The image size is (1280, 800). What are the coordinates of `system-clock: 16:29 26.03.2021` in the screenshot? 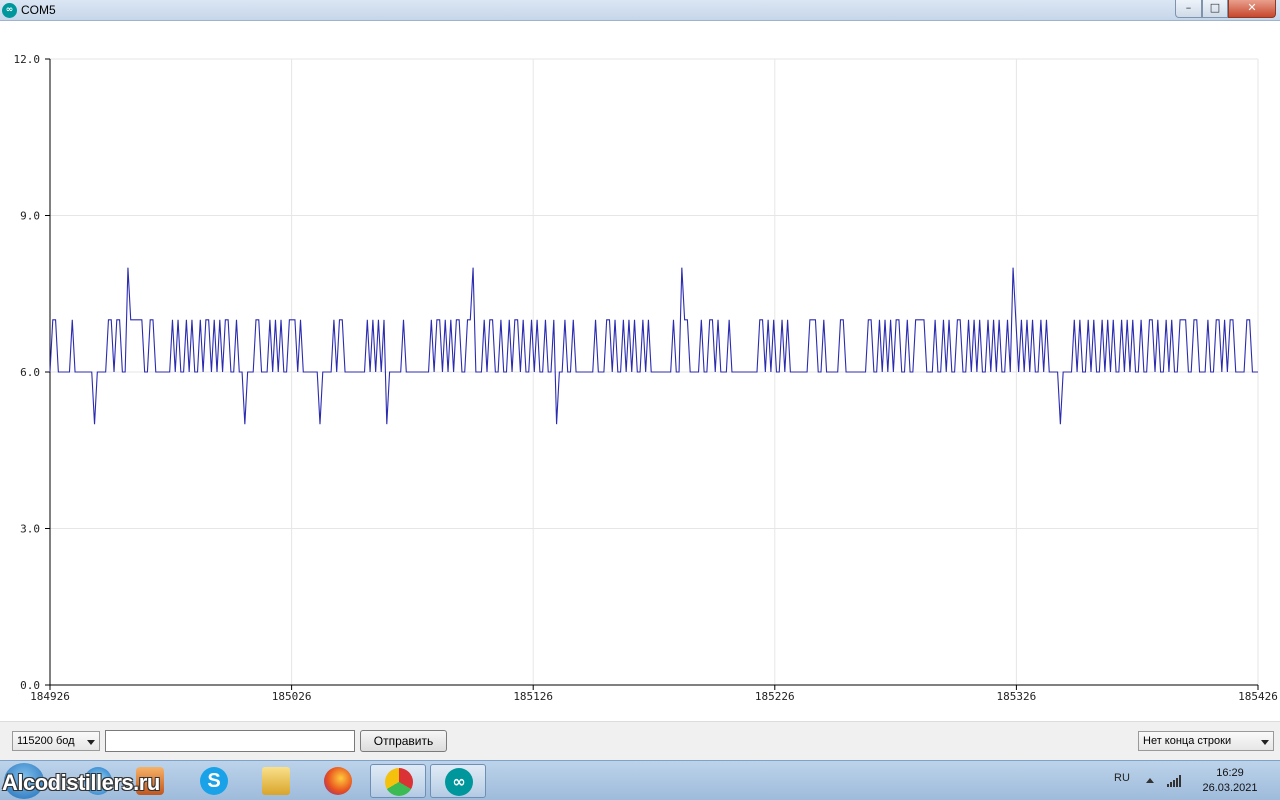 It's located at (1230, 781).